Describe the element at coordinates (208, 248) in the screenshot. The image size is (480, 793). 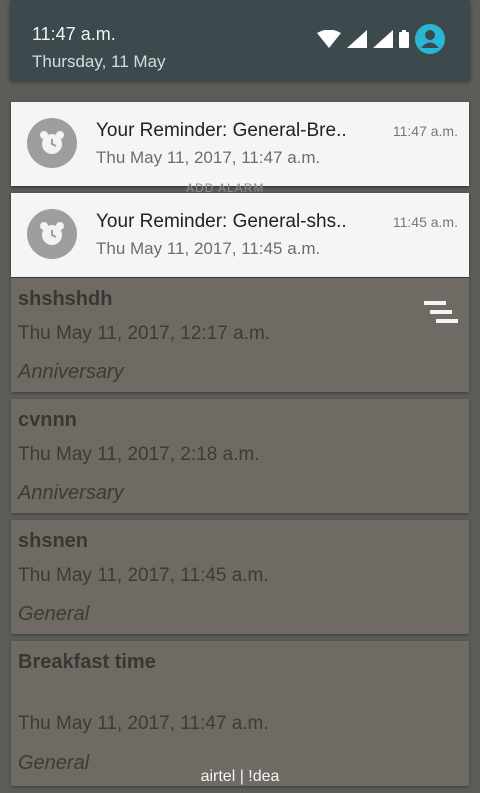
I see `notification-subtitle: Thu May 11, 2017, 11:45 a.m.` at that location.